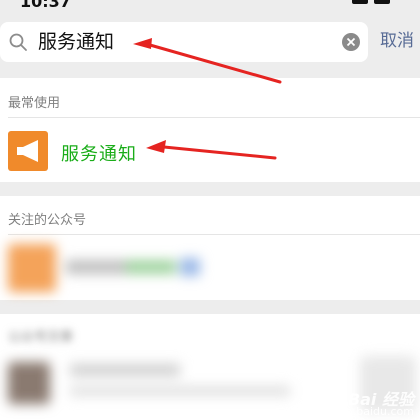 The height and width of the screenshot is (420, 420). What do you see at coordinates (363, 411) in the screenshot?
I see `watermark-url: jingyan.baidu.com` at bounding box center [363, 411].